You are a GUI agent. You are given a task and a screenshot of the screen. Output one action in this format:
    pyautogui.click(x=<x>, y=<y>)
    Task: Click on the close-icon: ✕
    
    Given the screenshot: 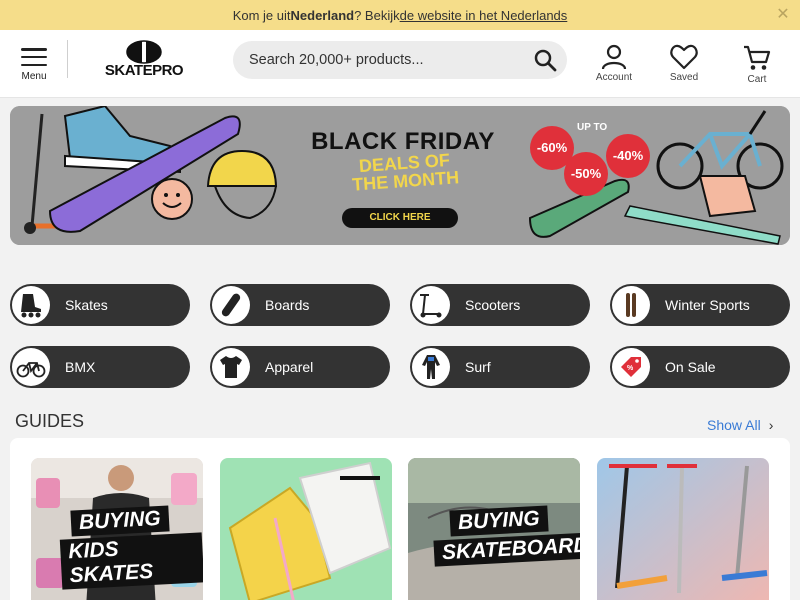 What is the action you would take?
    pyautogui.click(x=783, y=15)
    